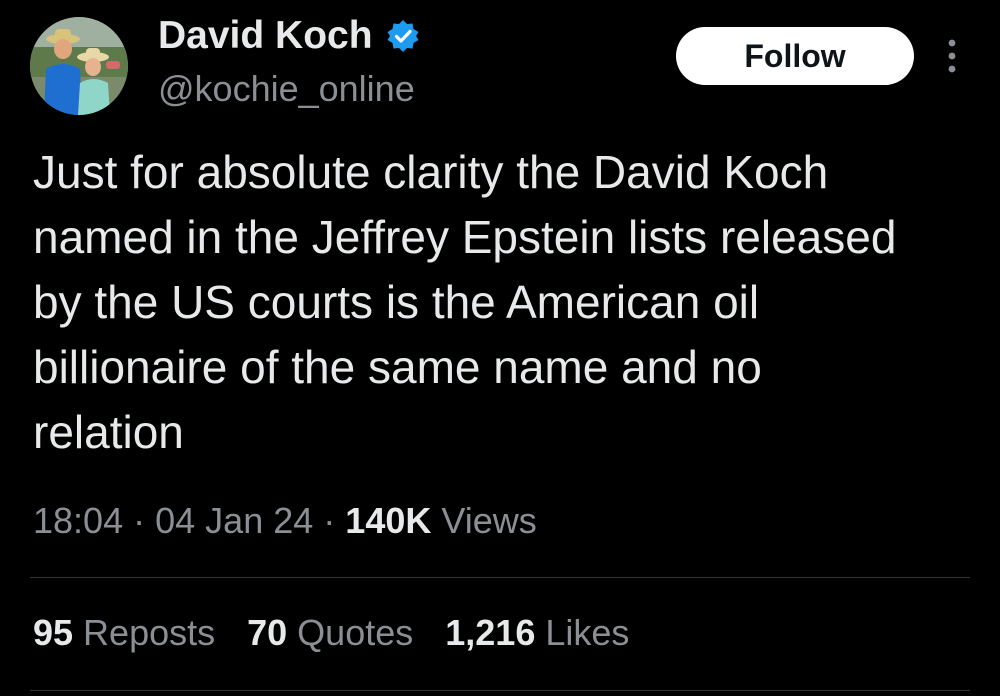 This screenshot has height=696, width=1000. What do you see at coordinates (587, 632) in the screenshot?
I see `likes-label: Likes` at bounding box center [587, 632].